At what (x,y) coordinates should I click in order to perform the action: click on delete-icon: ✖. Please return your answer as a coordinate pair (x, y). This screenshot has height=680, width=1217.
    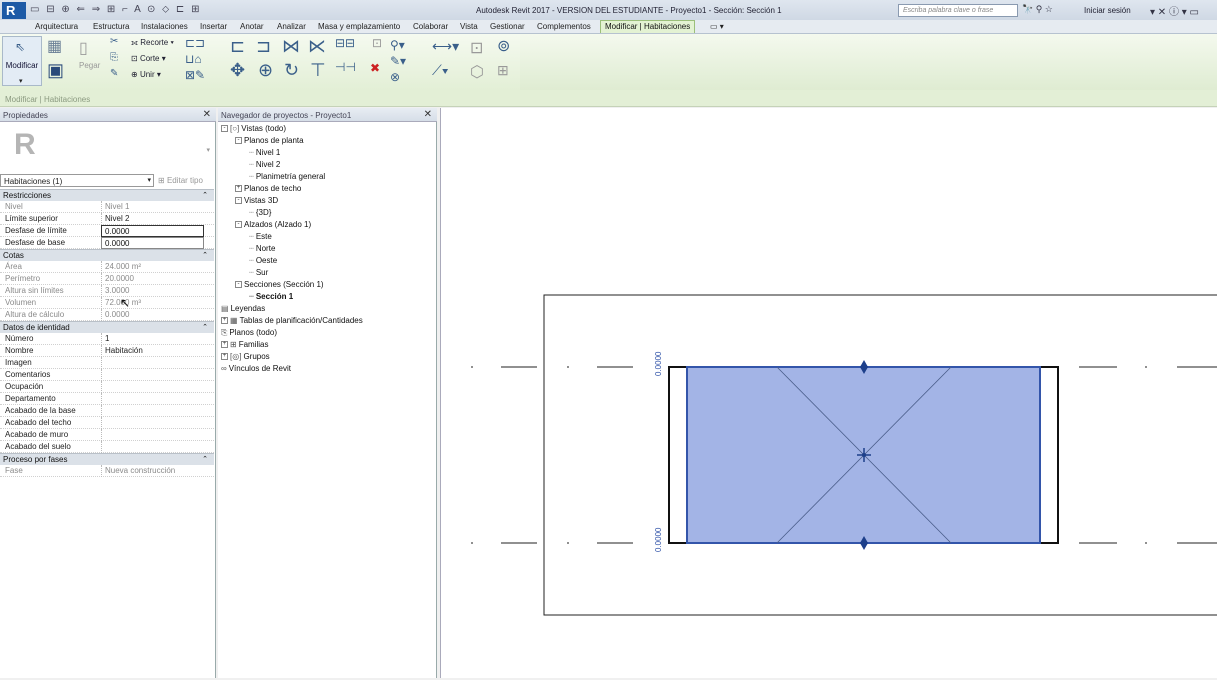
    Looking at the image, I should click on (375, 68).